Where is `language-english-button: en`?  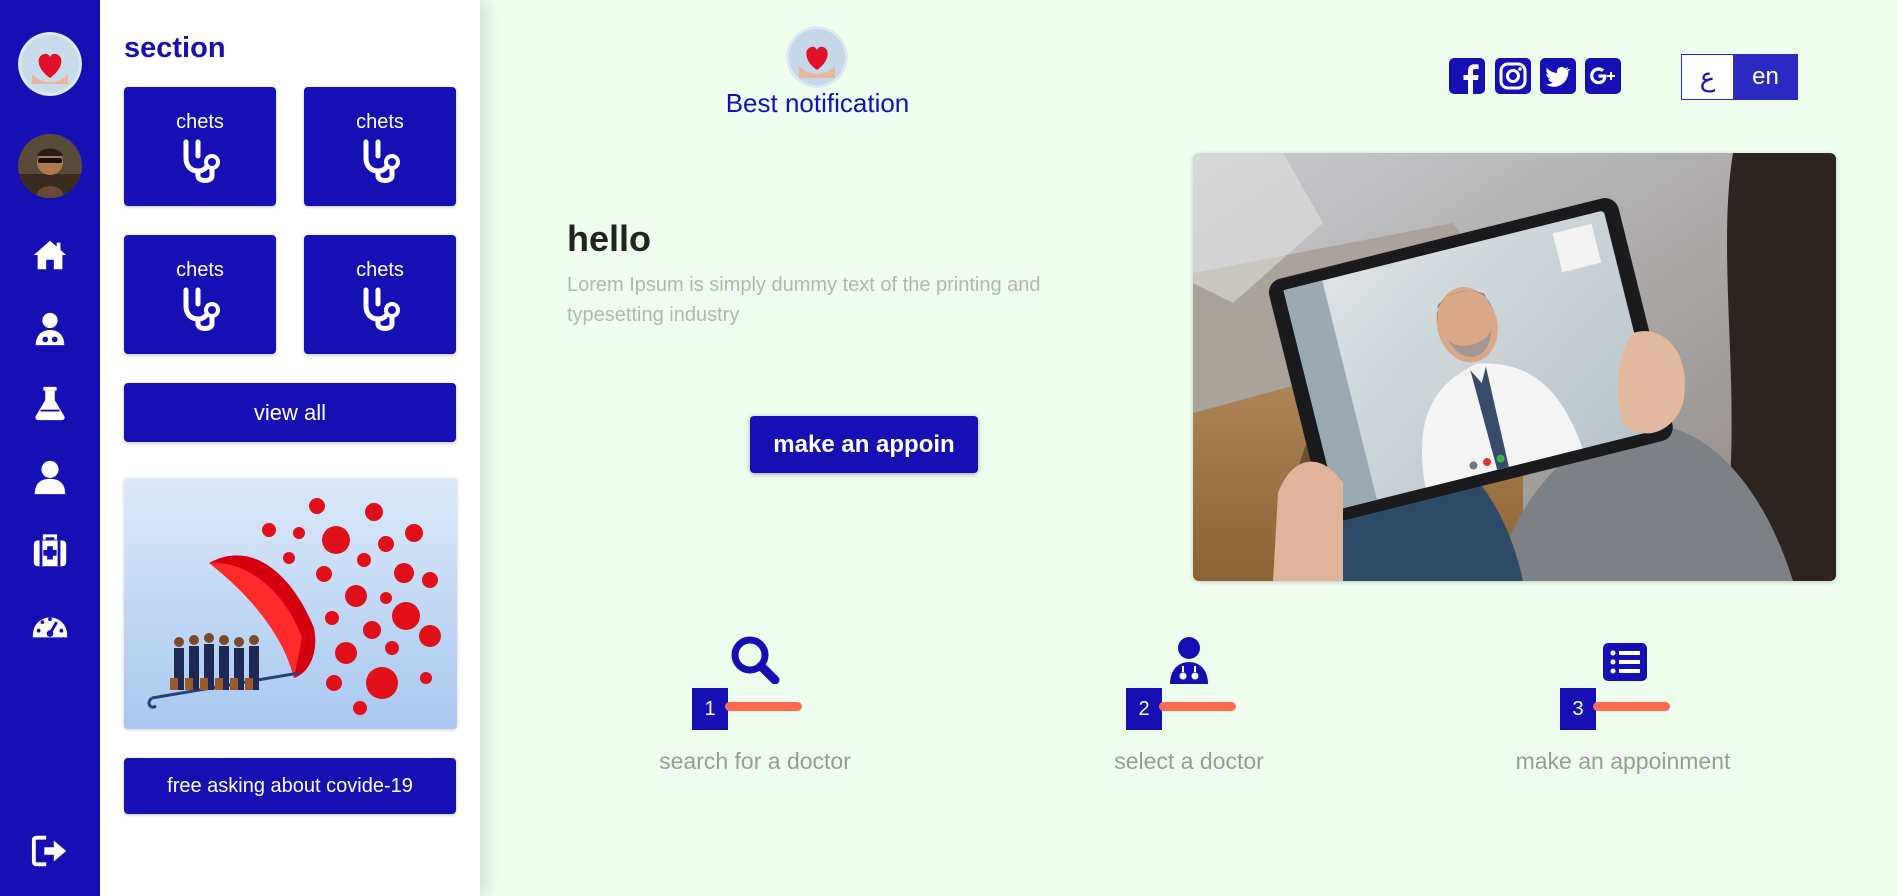
language-english-button: en is located at coordinates (1765, 77).